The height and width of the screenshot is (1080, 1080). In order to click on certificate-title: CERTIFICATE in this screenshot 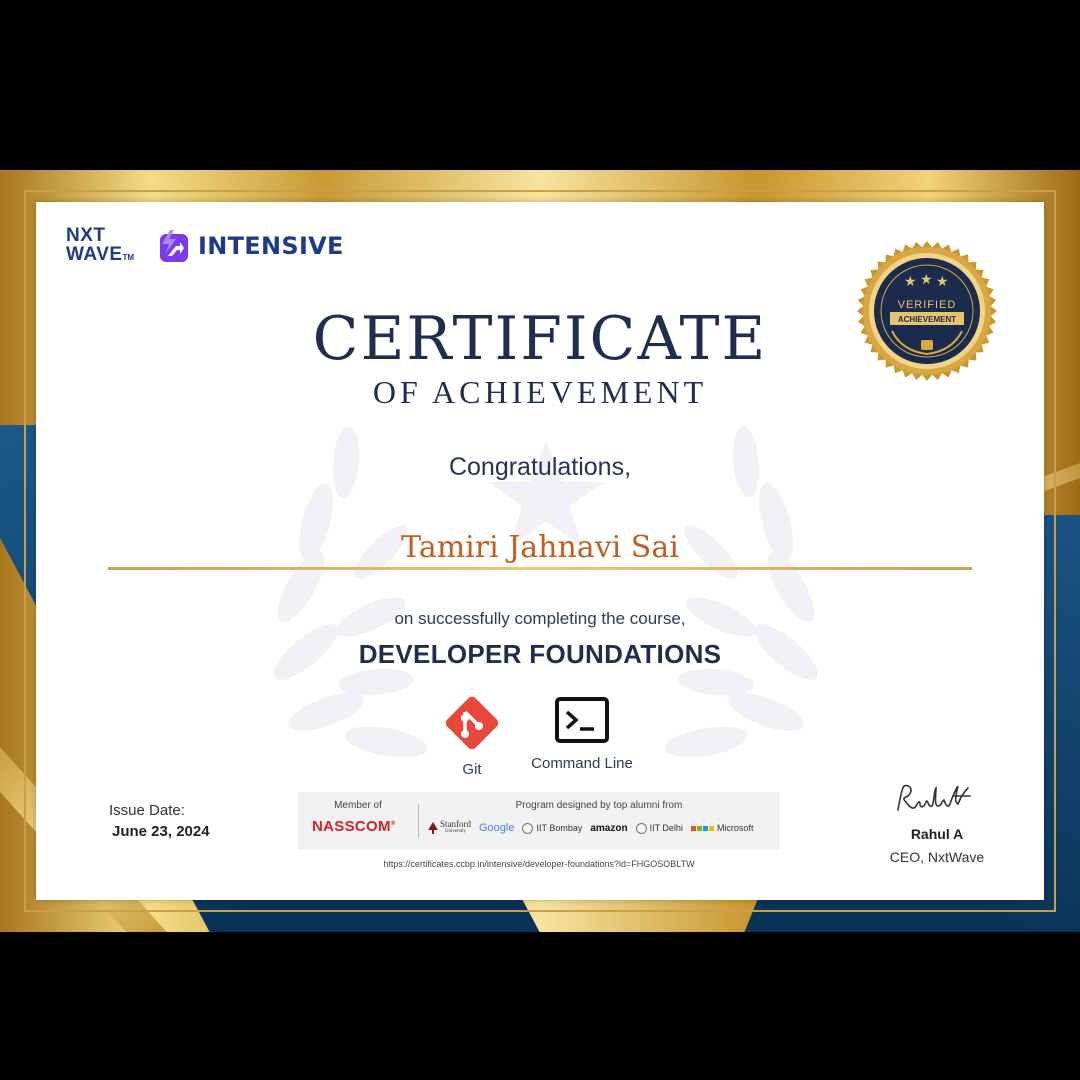, I will do `click(540, 339)`.